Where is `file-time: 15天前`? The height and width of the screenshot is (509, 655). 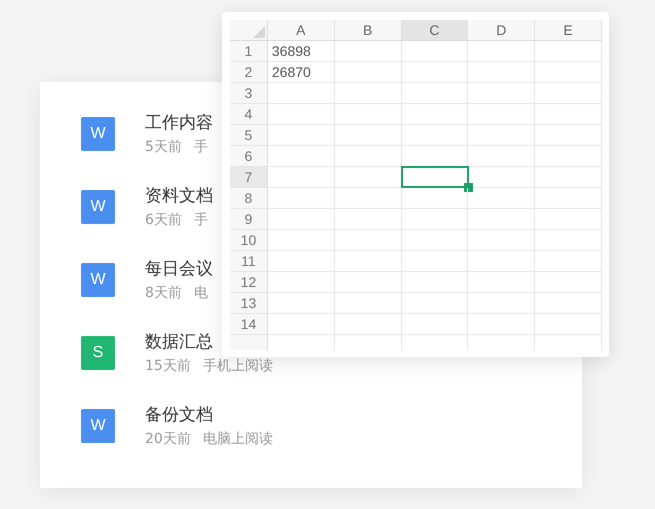
file-time: 15天前 is located at coordinates (168, 366).